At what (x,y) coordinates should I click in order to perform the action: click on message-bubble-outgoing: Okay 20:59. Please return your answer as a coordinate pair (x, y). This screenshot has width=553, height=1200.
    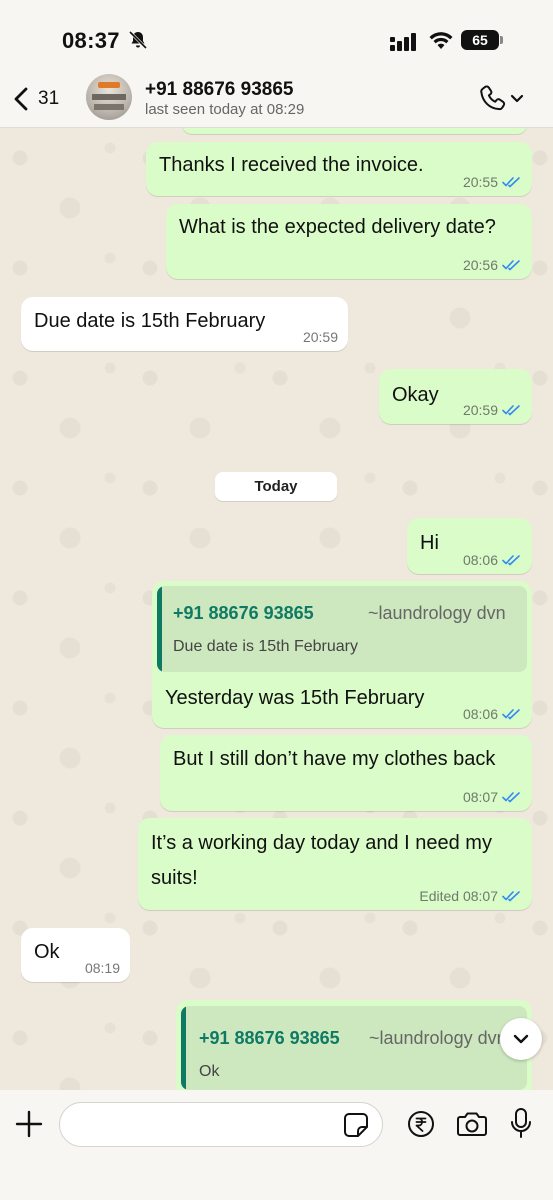
    Looking at the image, I should click on (455, 396).